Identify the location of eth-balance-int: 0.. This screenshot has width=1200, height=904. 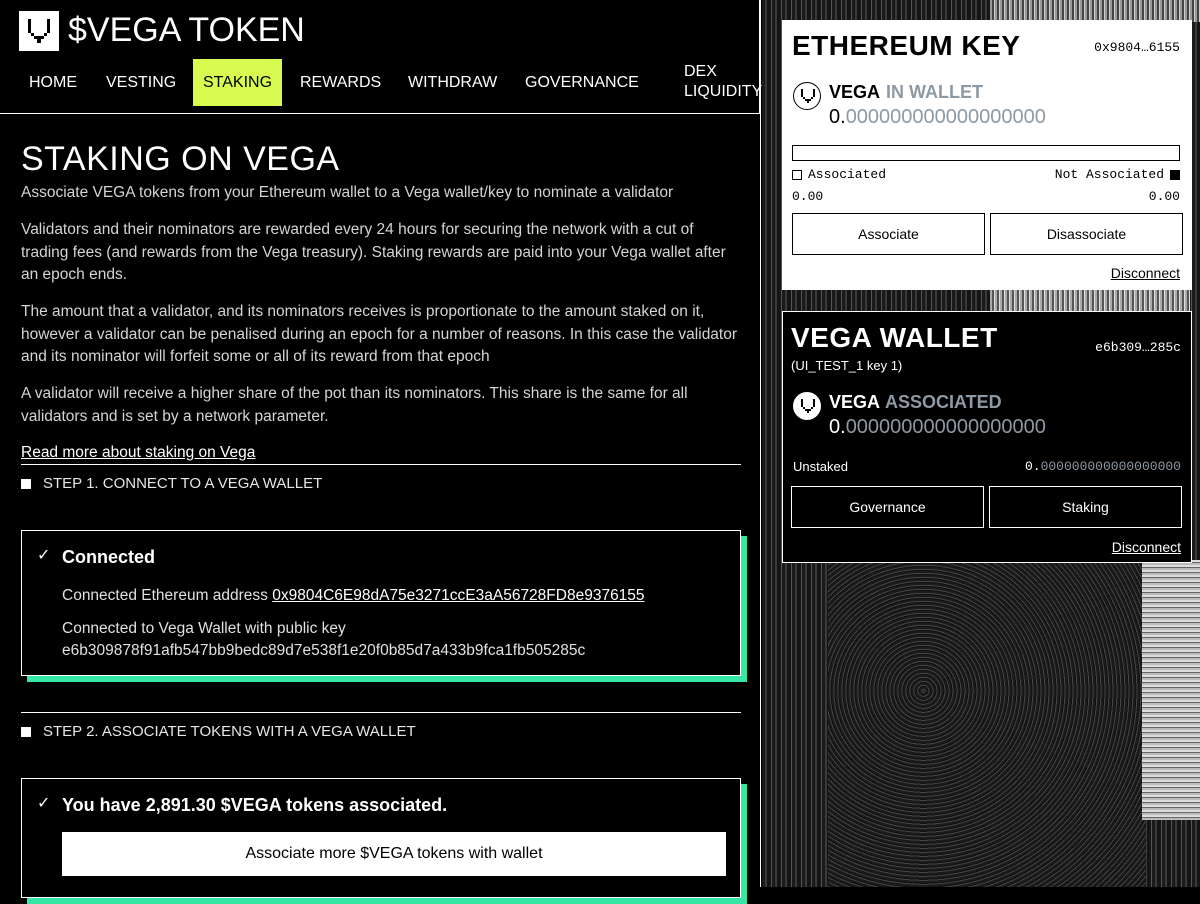
(837, 117).